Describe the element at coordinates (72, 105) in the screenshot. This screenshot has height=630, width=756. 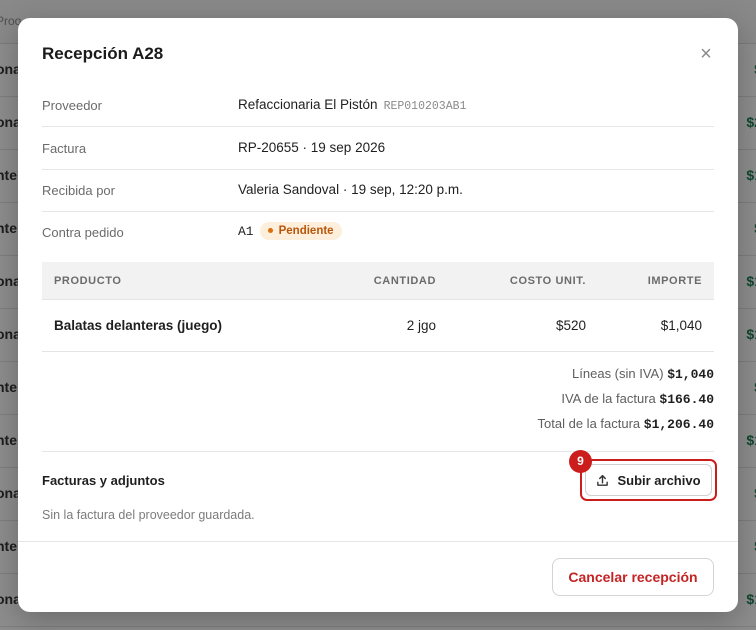
I see `supplier-label: Proveedor` at that location.